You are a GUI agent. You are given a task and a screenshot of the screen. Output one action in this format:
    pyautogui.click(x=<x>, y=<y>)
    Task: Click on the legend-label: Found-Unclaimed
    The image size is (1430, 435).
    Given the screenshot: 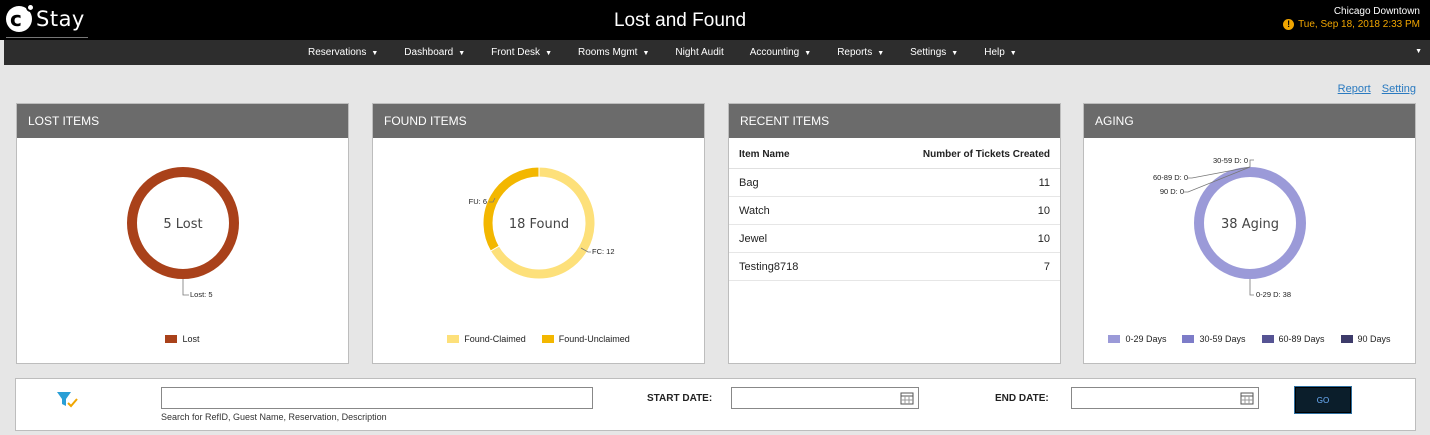 What is the action you would take?
    pyautogui.click(x=594, y=339)
    